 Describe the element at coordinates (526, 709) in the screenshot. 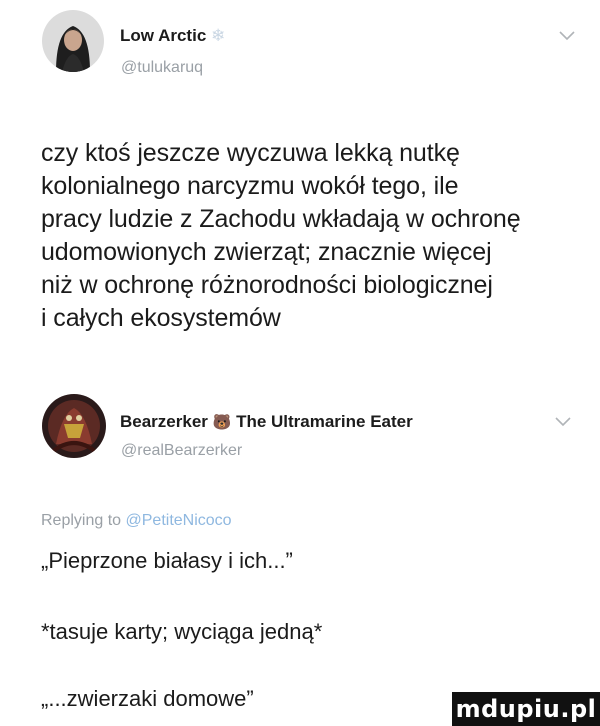

I see `watermark-logo: mdupiu.pl` at that location.